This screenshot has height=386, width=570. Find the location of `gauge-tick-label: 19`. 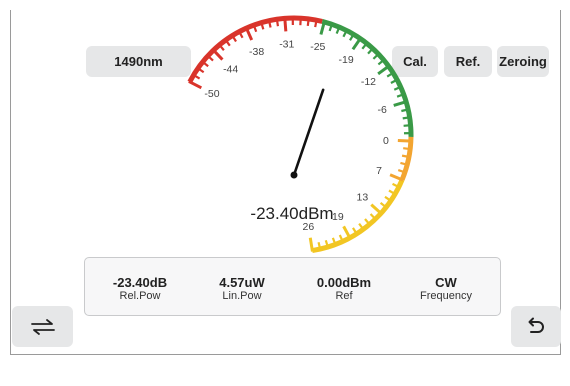

gauge-tick-label: 19 is located at coordinates (338, 217).